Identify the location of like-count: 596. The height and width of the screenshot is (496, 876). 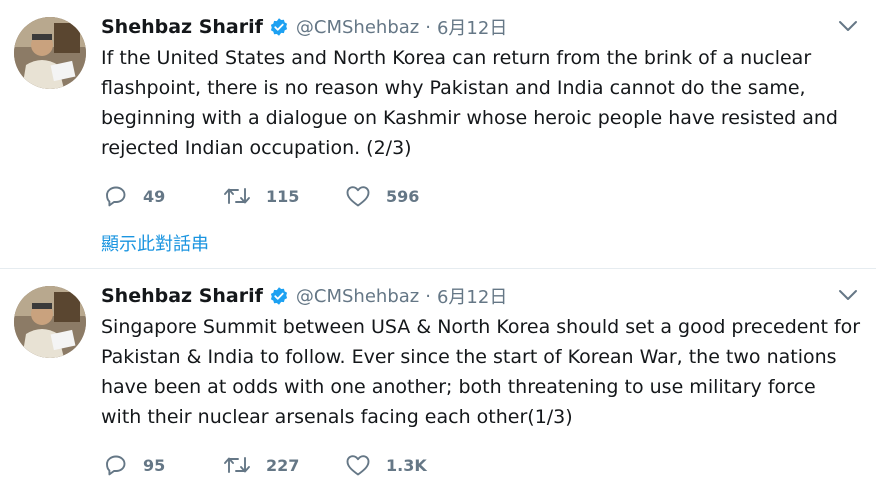
(403, 196).